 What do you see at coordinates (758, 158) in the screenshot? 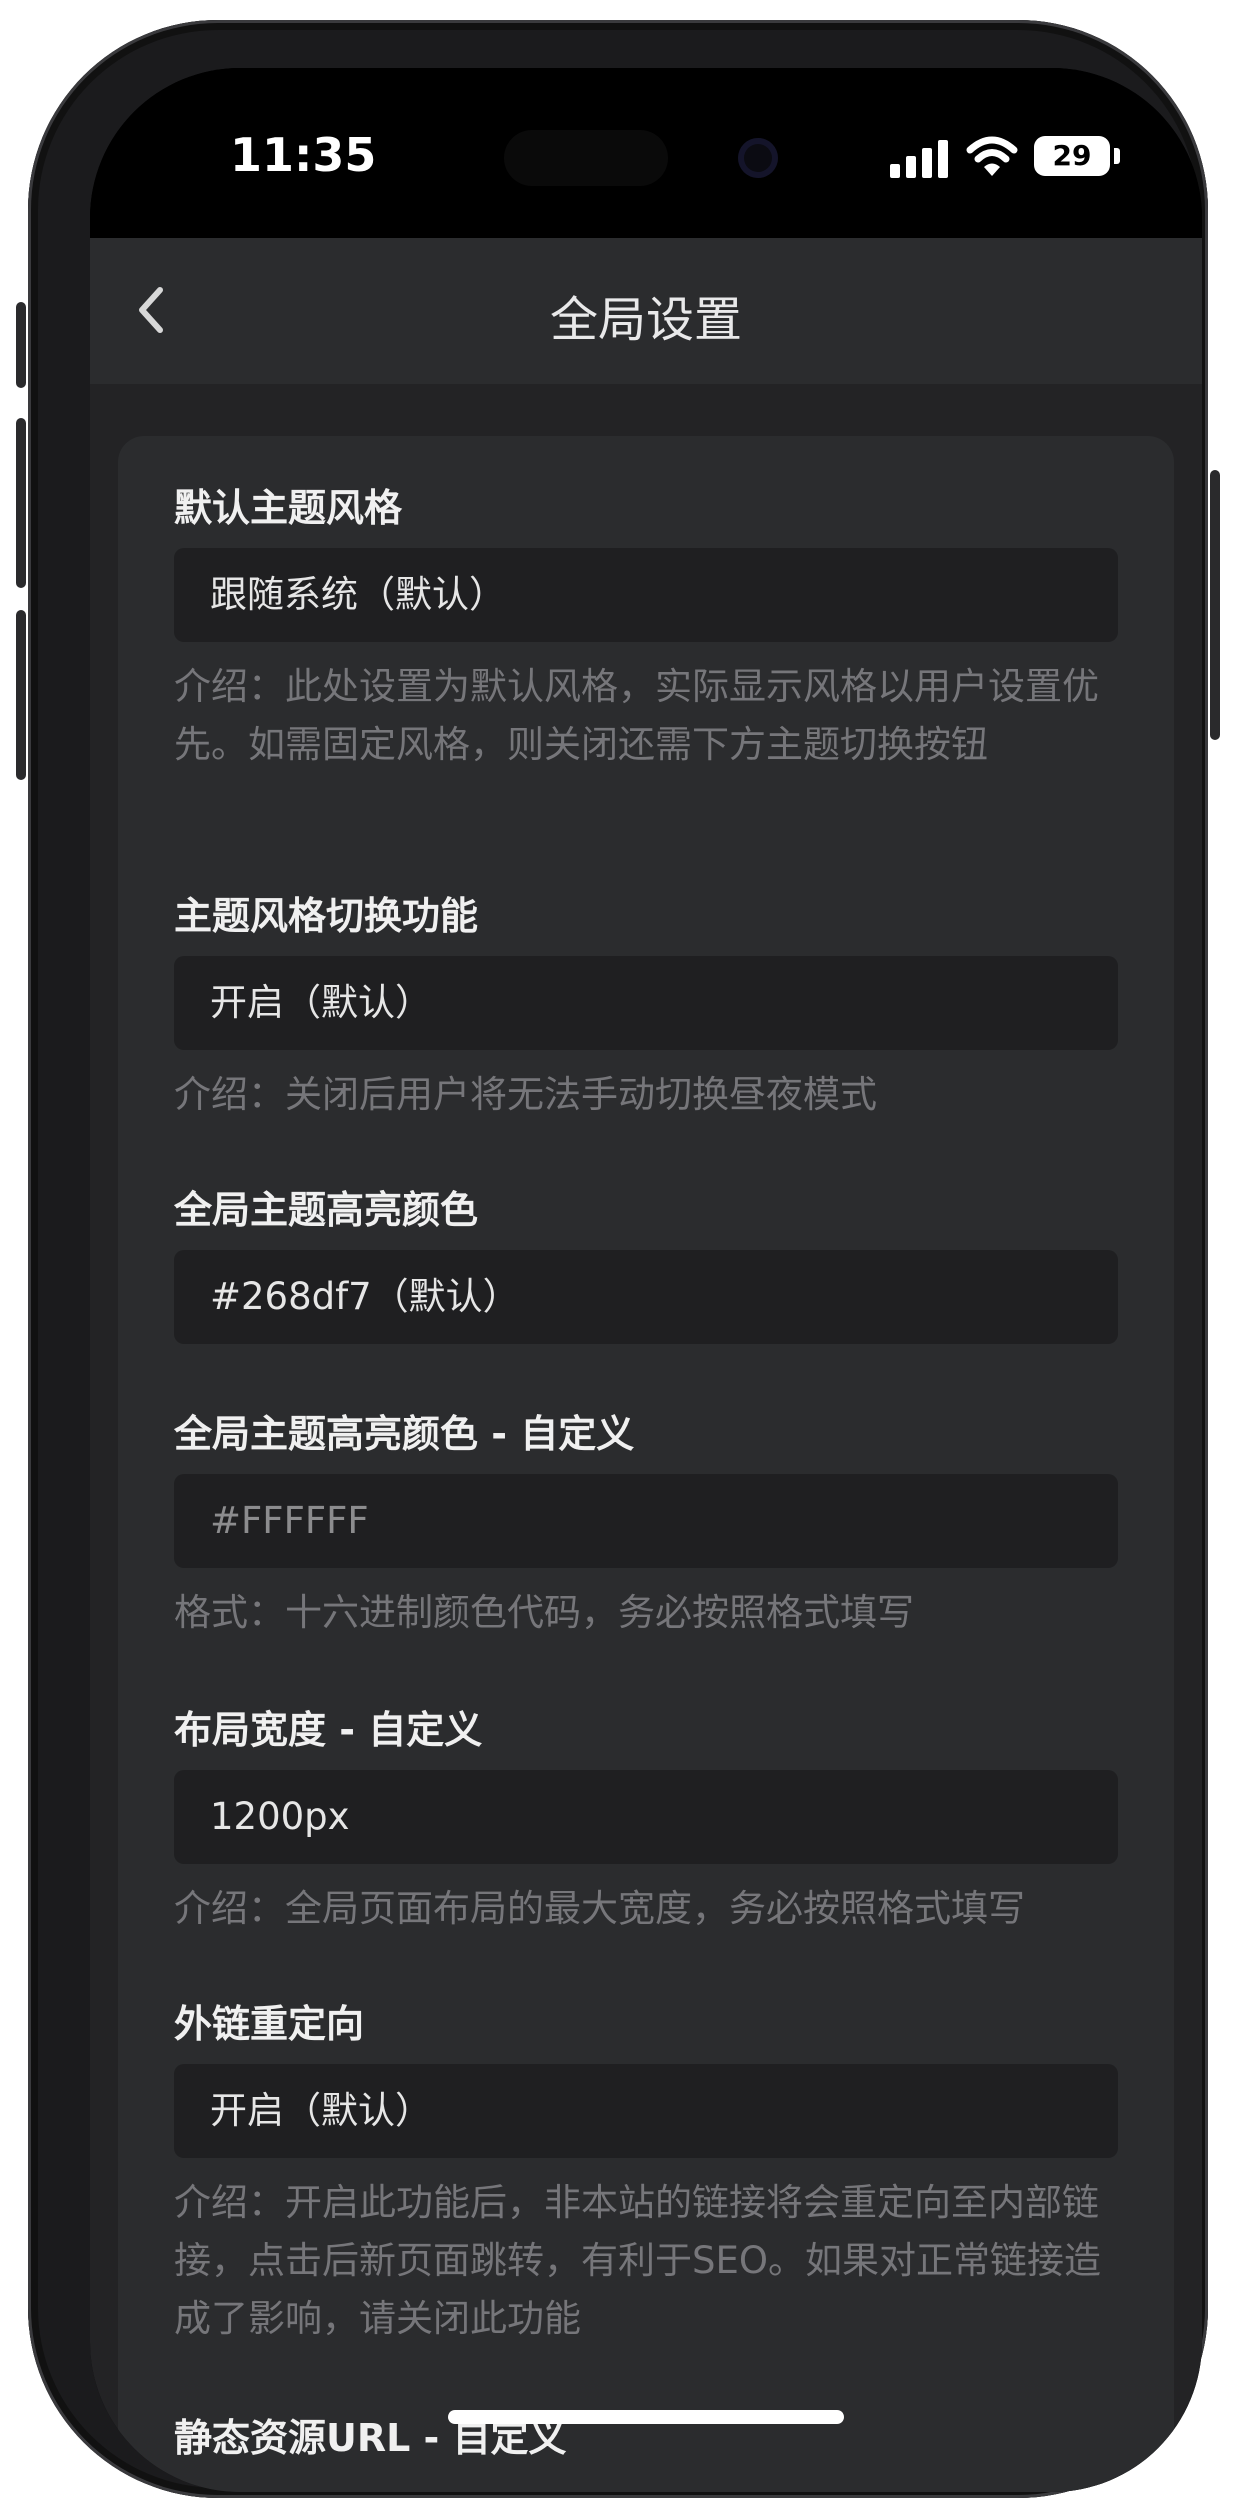
I see `front-camera` at bounding box center [758, 158].